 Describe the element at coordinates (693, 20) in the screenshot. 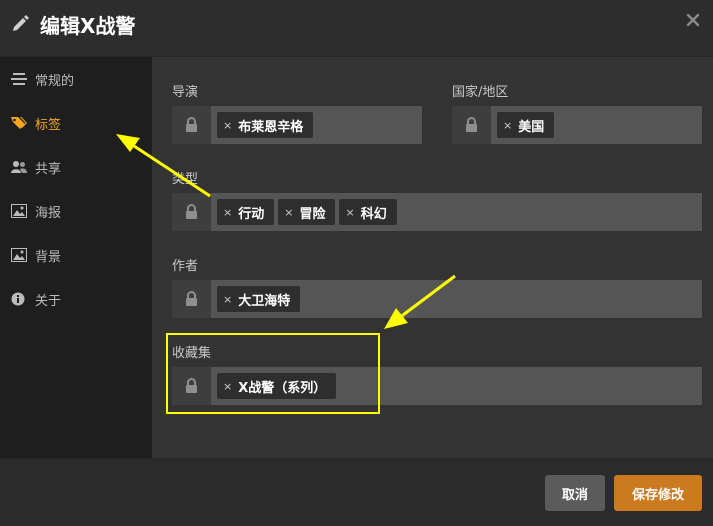

I see `close-icon` at that location.